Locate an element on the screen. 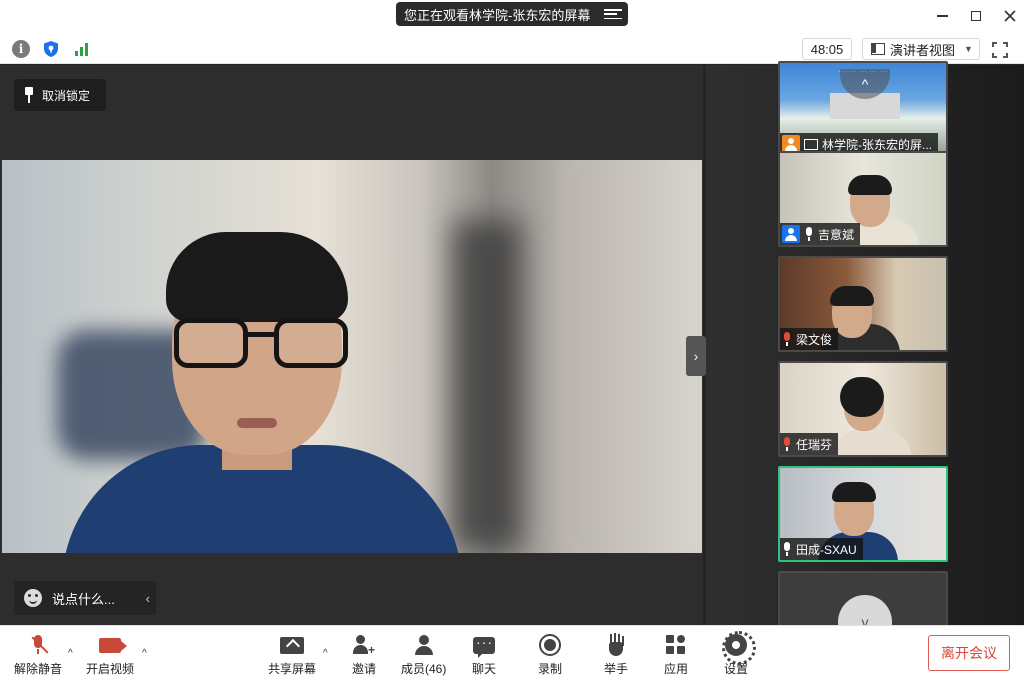  pin-icon is located at coordinates (29, 95).